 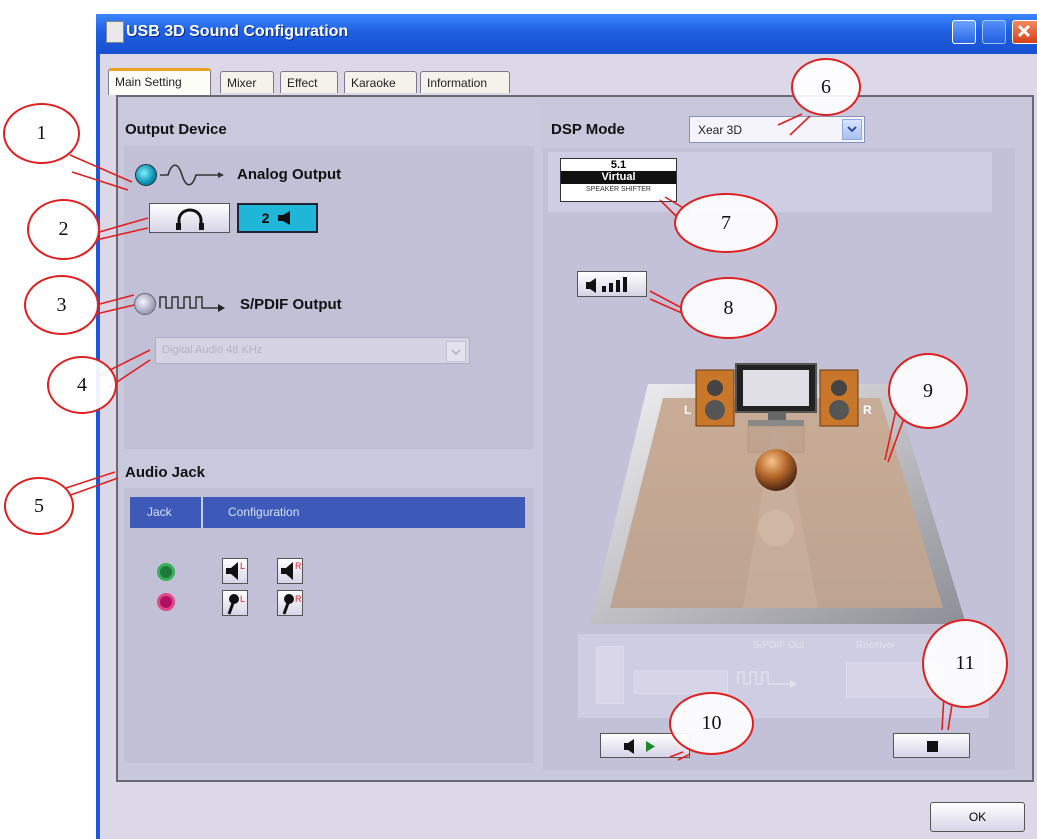 I want to click on callout-9: 9, so click(x=928, y=391).